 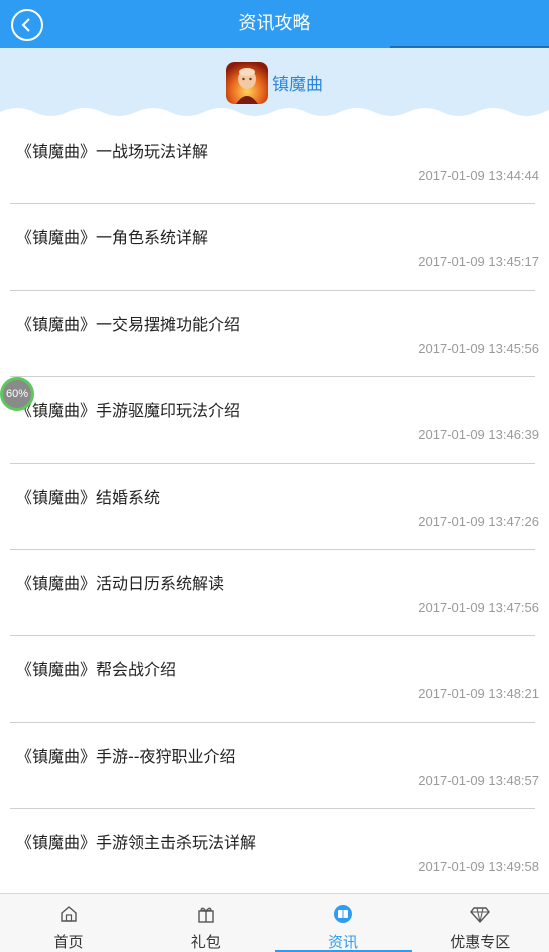 I want to click on news-timestamp: 2017-01-09 13:49:58, so click(x=478, y=867).